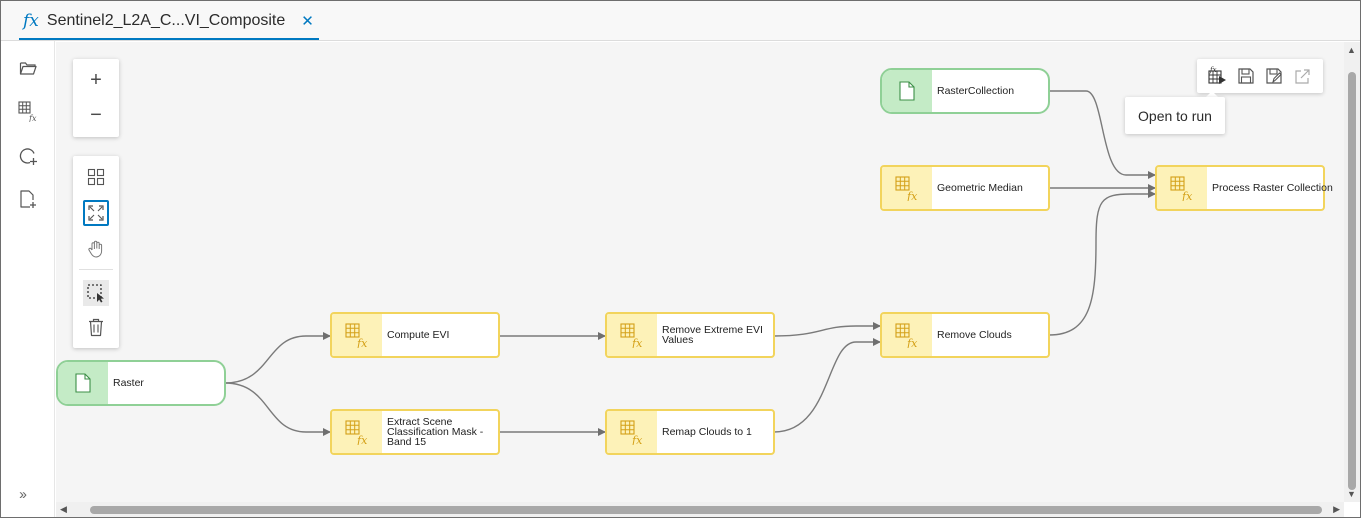 The height and width of the screenshot is (518, 1361). I want to click on expand-panel-button: ››, so click(23, 494).